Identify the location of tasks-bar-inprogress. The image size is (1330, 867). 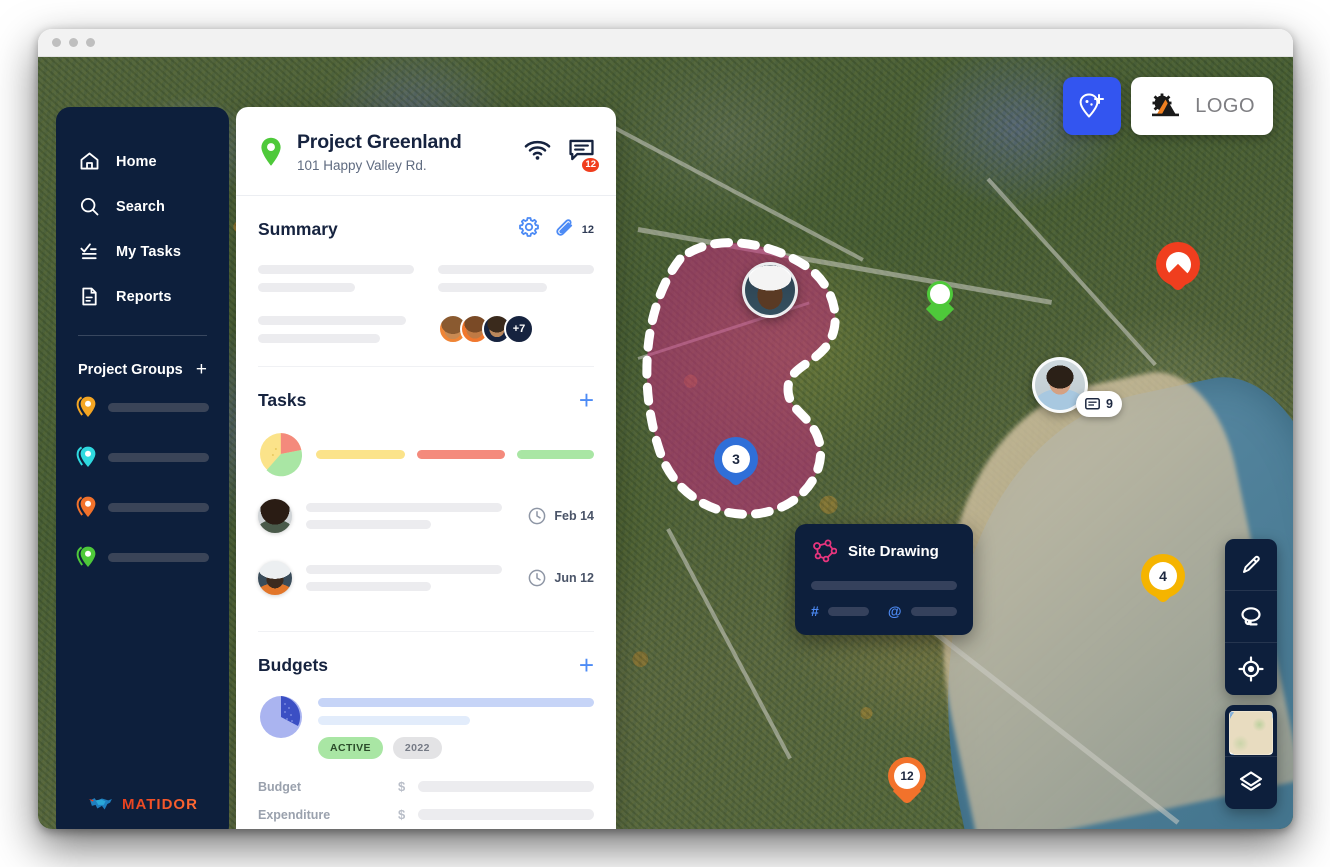
(360, 454).